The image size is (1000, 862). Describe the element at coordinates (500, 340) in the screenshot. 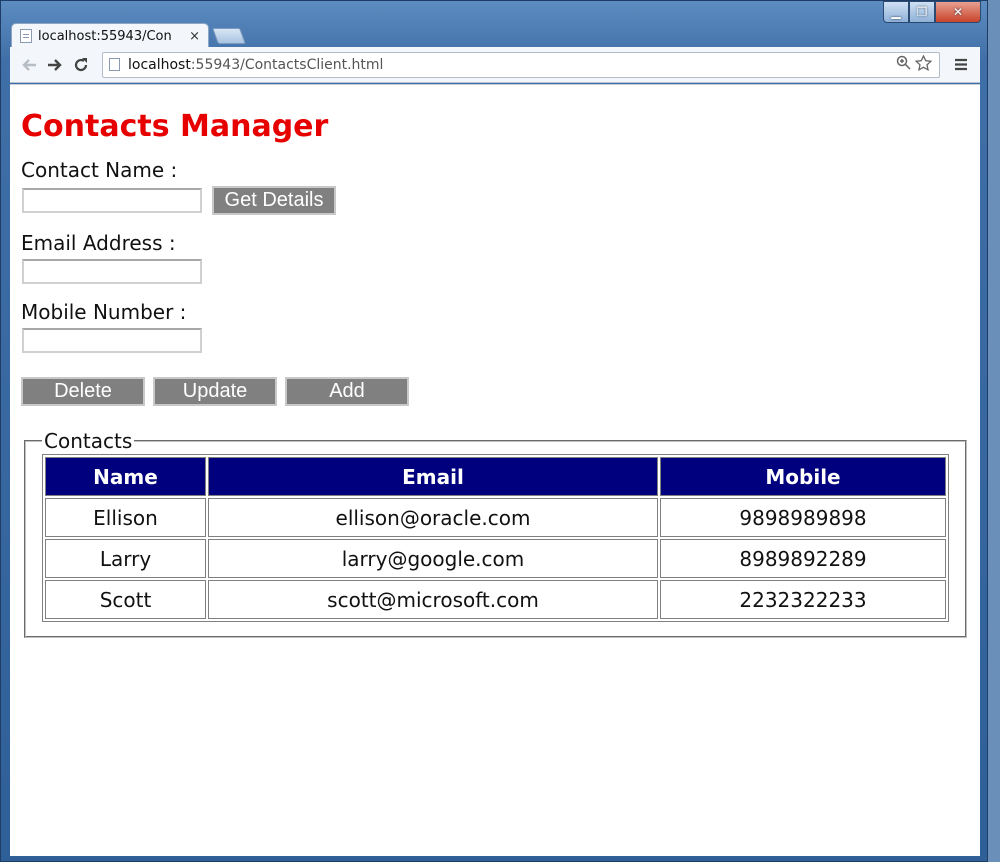

I see `mobile-row` at that location.